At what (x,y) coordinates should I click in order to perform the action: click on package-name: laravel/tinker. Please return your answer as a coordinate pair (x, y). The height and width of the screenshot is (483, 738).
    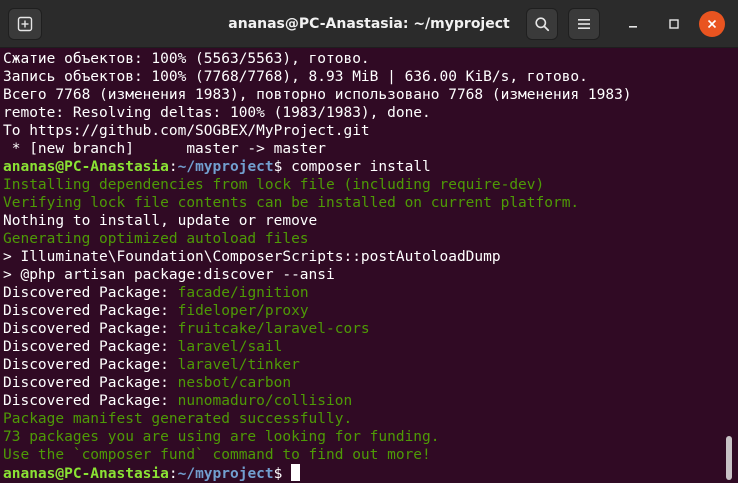
    Looking at the image, I should click on (238, 365).